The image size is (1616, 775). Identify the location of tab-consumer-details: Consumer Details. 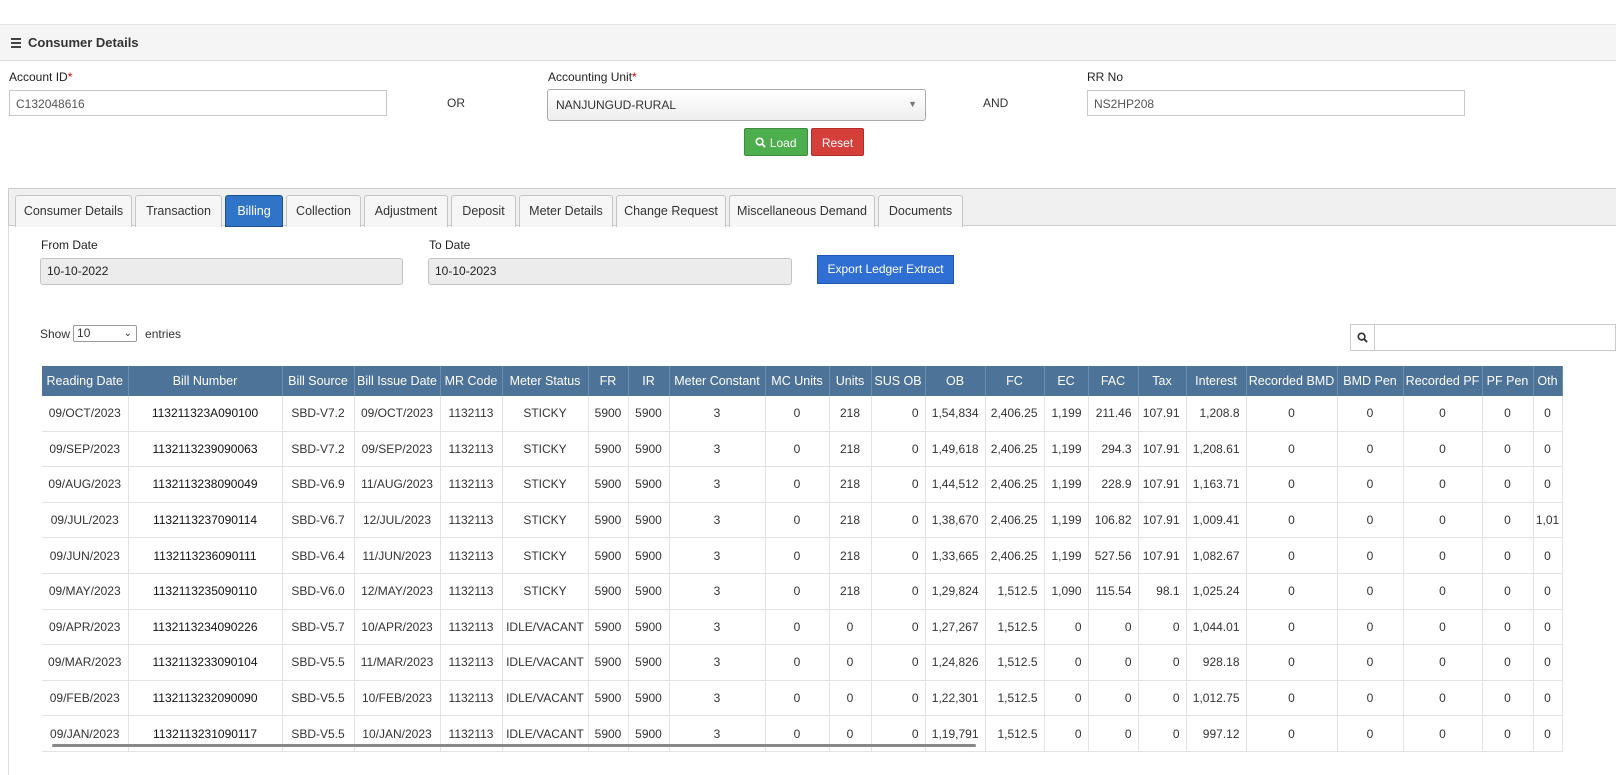
(73, 211).